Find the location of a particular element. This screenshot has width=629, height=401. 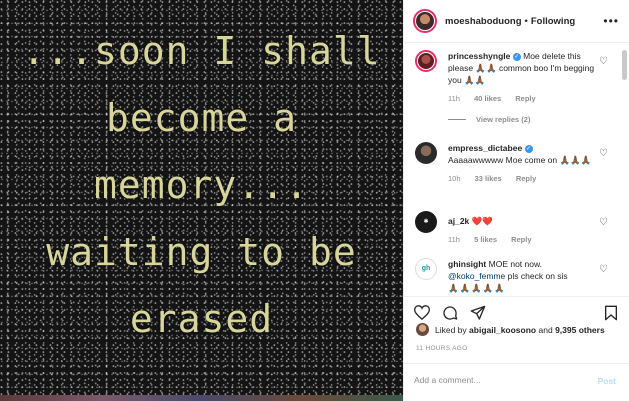

view-replies-label: View replies (2) is located at coordinates (503, 119).